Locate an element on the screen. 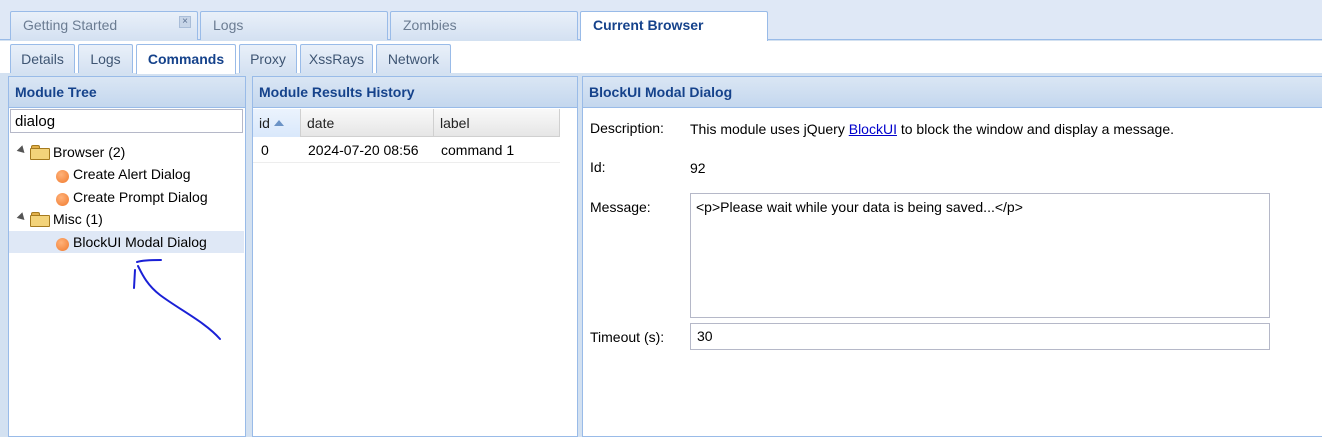 This screenshot has height=437, width=1322. results-table-header: id date label is located at coordinates (406, 123).